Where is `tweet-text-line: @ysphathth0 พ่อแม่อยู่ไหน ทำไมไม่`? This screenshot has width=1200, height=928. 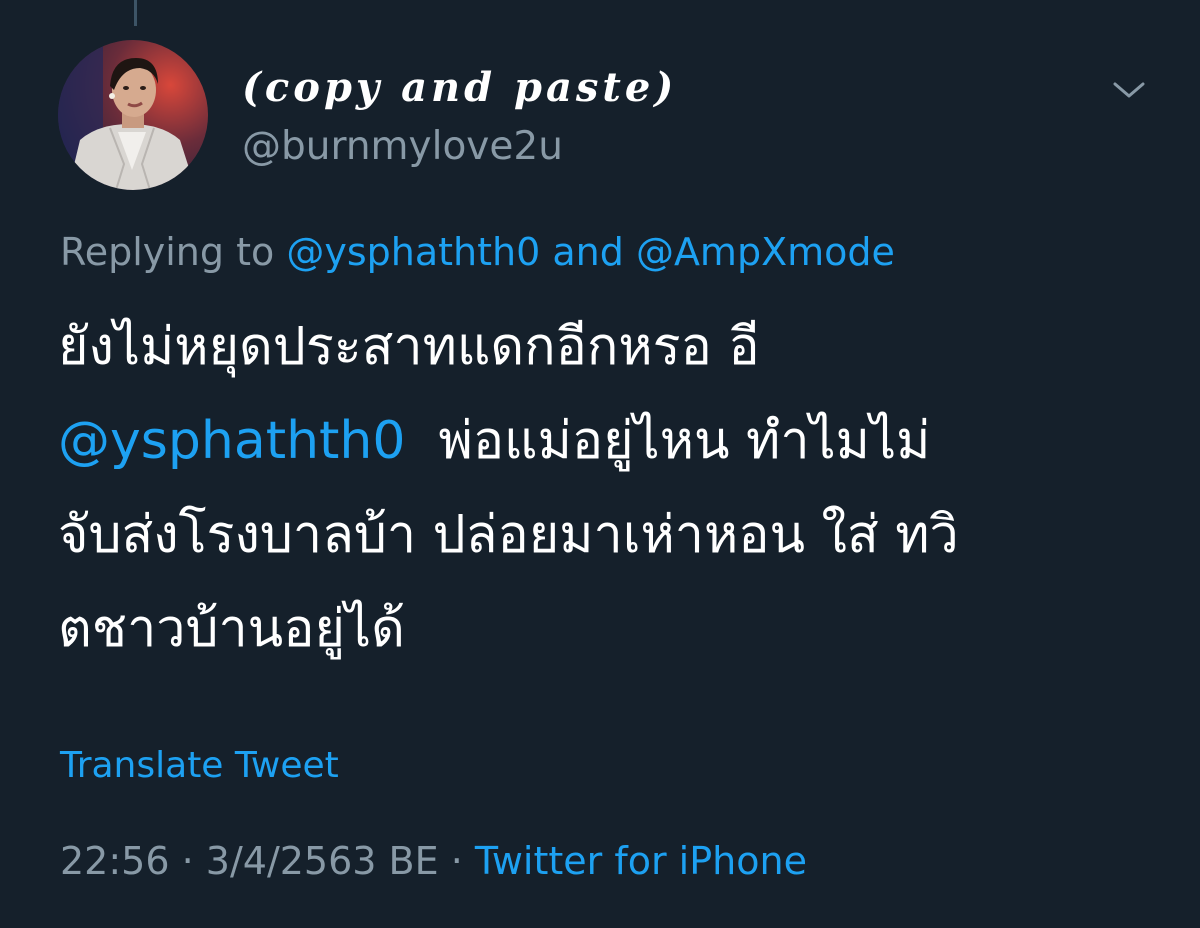
tweet-text-line: @ysphathth0 พ่อแม่อยู่ไหน ทำไมไม่ is located at coordinates (608, 441).